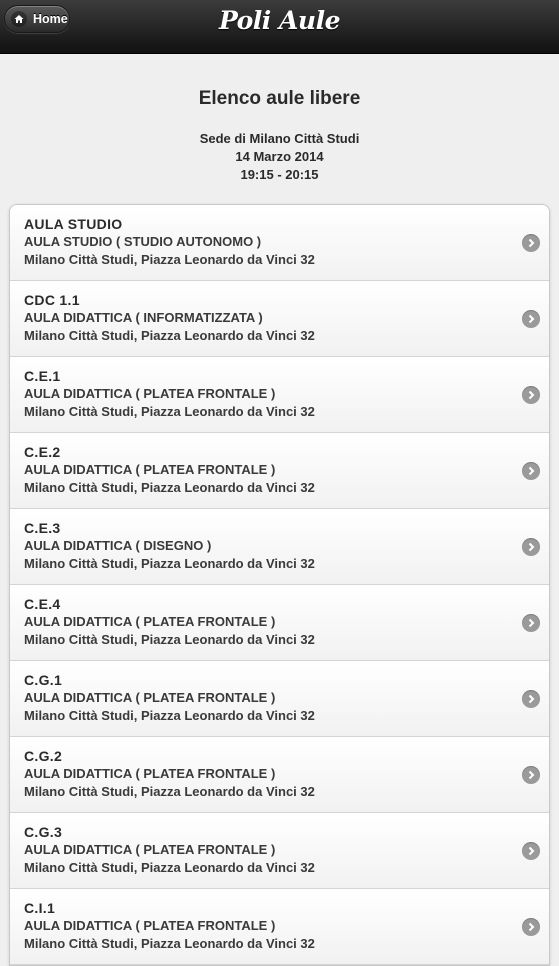  What do you see at coordinates (118, 545) in the screenshot?
I see `room-type: AULA DIDATTICA ( DISEGNO )` at bounding box center [118, 545].